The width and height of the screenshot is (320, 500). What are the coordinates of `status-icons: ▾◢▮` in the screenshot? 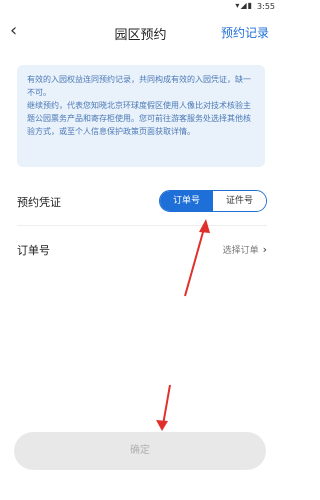 It's located at (244, 5).